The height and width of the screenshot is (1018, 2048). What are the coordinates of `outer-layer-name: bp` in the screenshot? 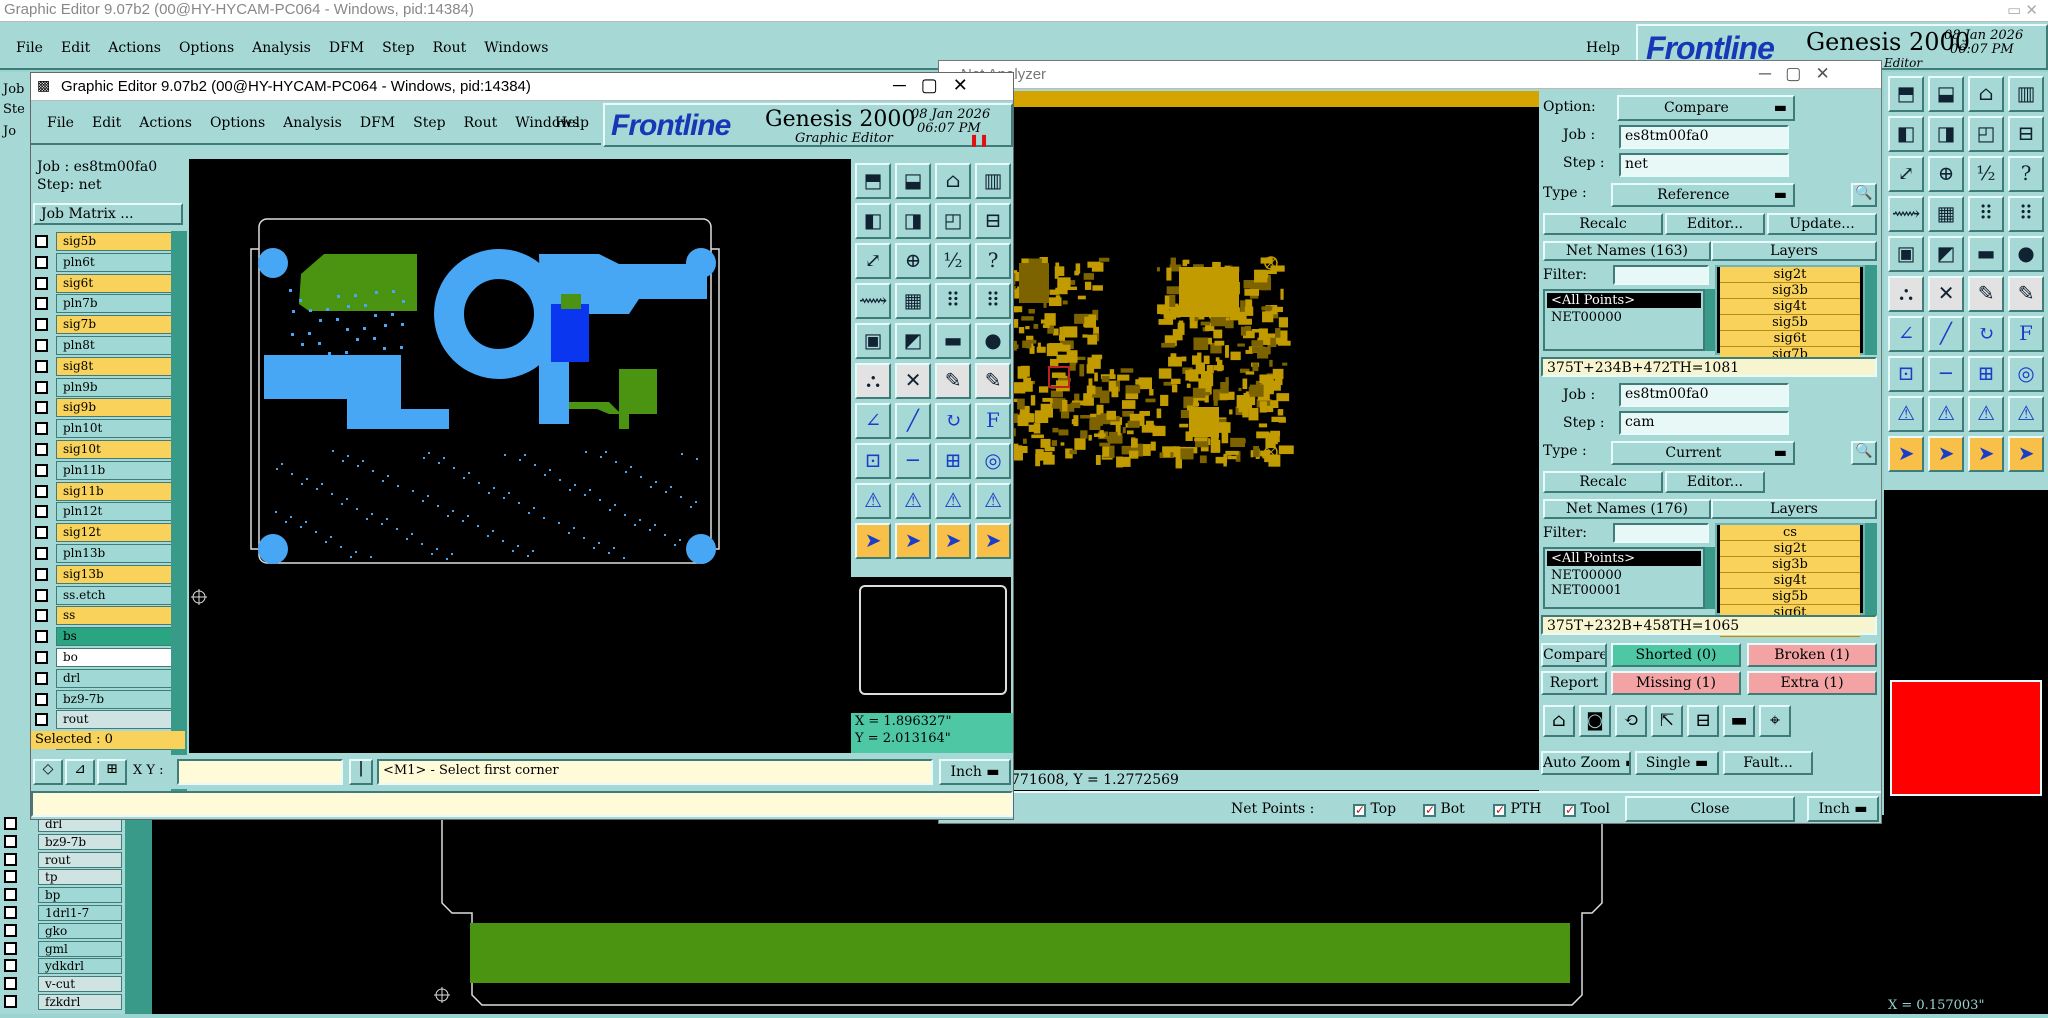 It's located at (80, 895).